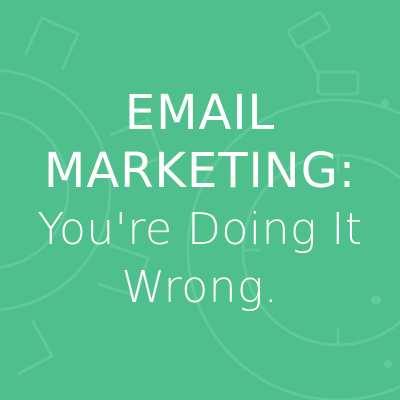 This screenshot has width=400, height=400. What do you see at coordinates (200, 171) in the screenshot?
I see `headline-line-2: MARKETING:` at bounding box center [200, 171].